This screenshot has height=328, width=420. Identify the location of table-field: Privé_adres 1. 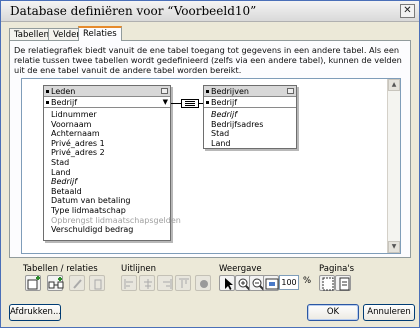
(110, 144).